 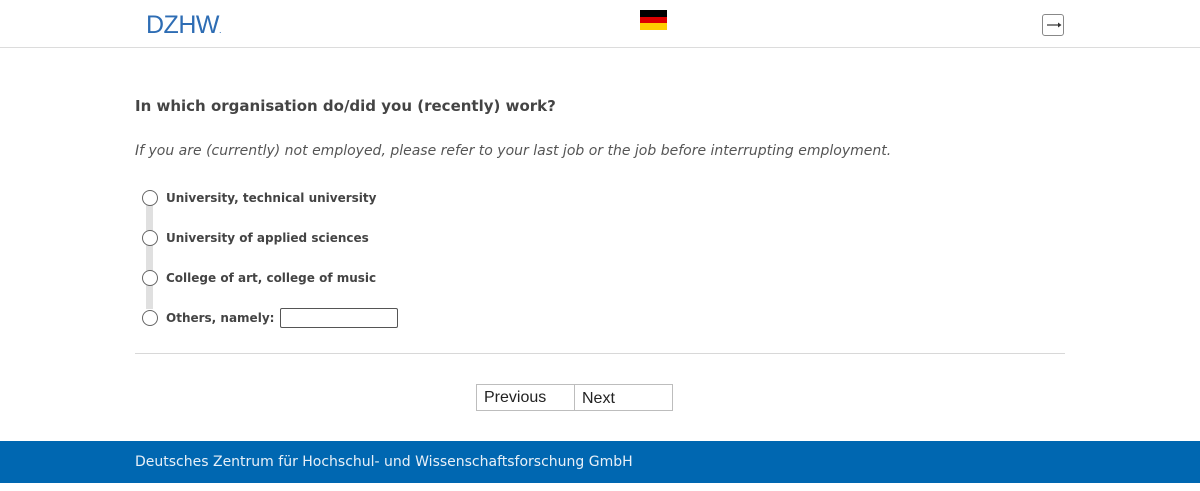 I want to click on radio-university, so click(x=150, y=198).